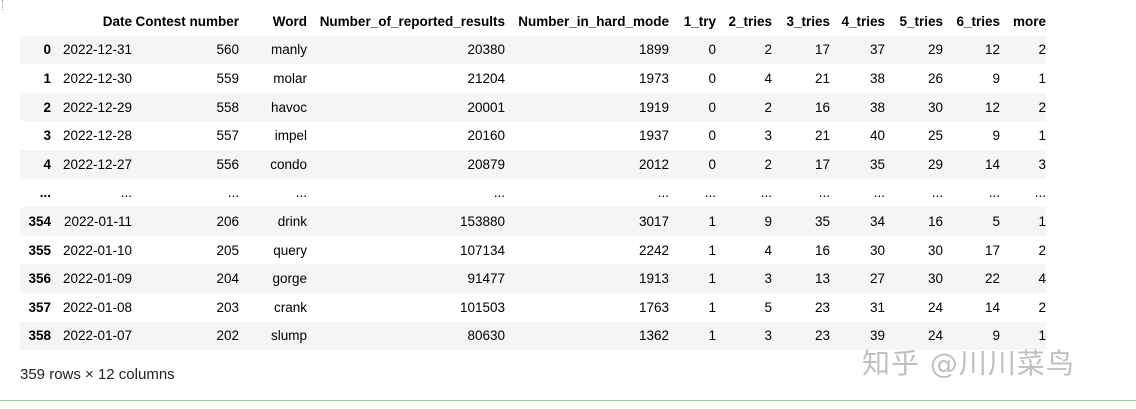 This screenshot has width=1136, height=409. I want to click on table-cell: 2022-12-30, so click(97, 78).